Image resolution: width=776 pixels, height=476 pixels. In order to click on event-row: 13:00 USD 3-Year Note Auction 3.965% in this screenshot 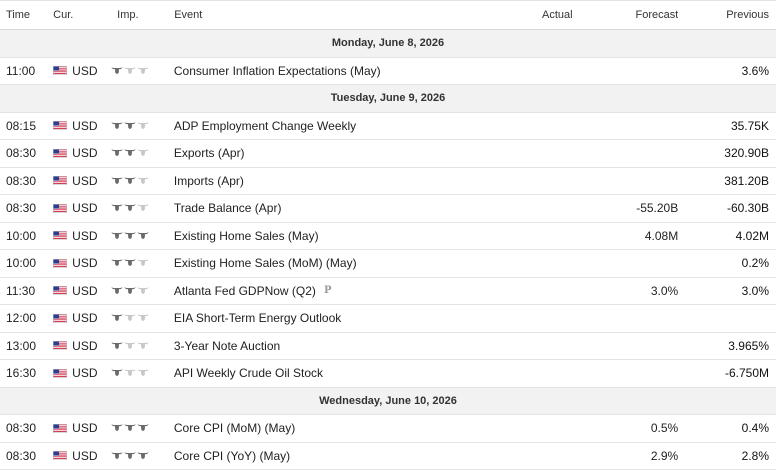, I will do `click(388, 346)`.